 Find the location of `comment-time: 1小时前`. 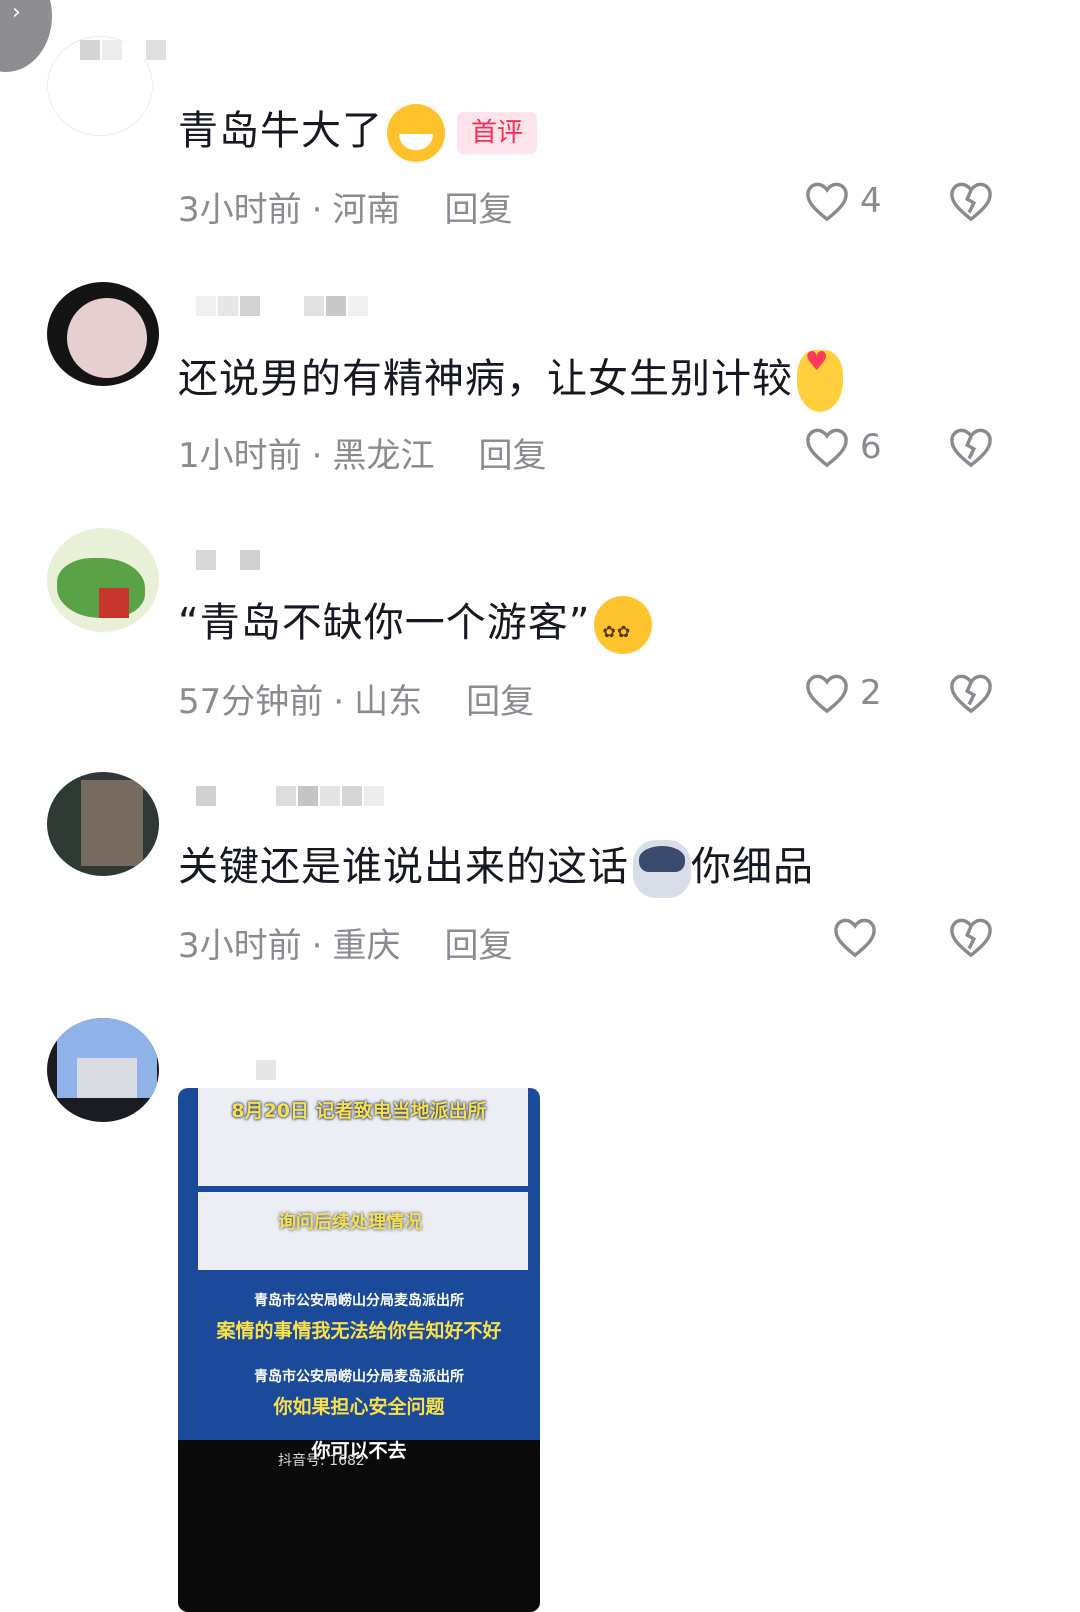

comment-time: 1小时前 is located at coordinates (240, 456).